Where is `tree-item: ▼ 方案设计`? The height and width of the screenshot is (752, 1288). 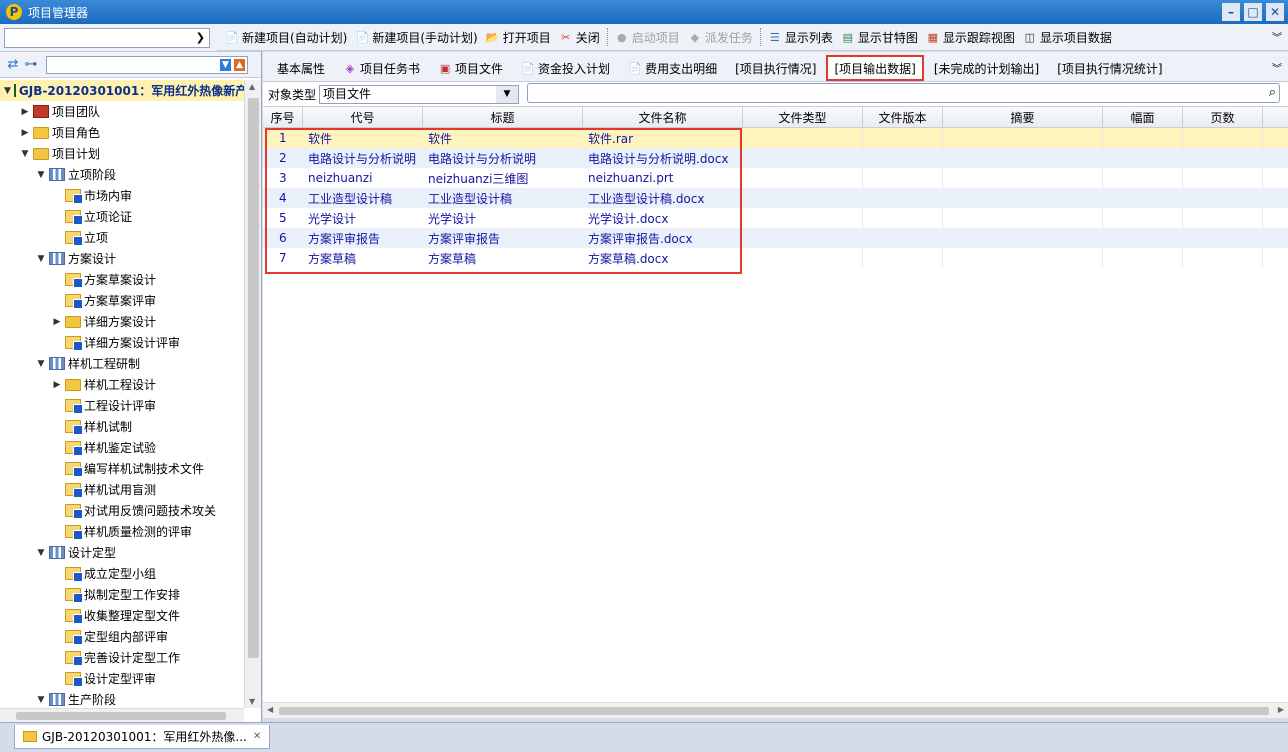
tree-item: ▼ 方案设计 is located at coordinates (122, 258).